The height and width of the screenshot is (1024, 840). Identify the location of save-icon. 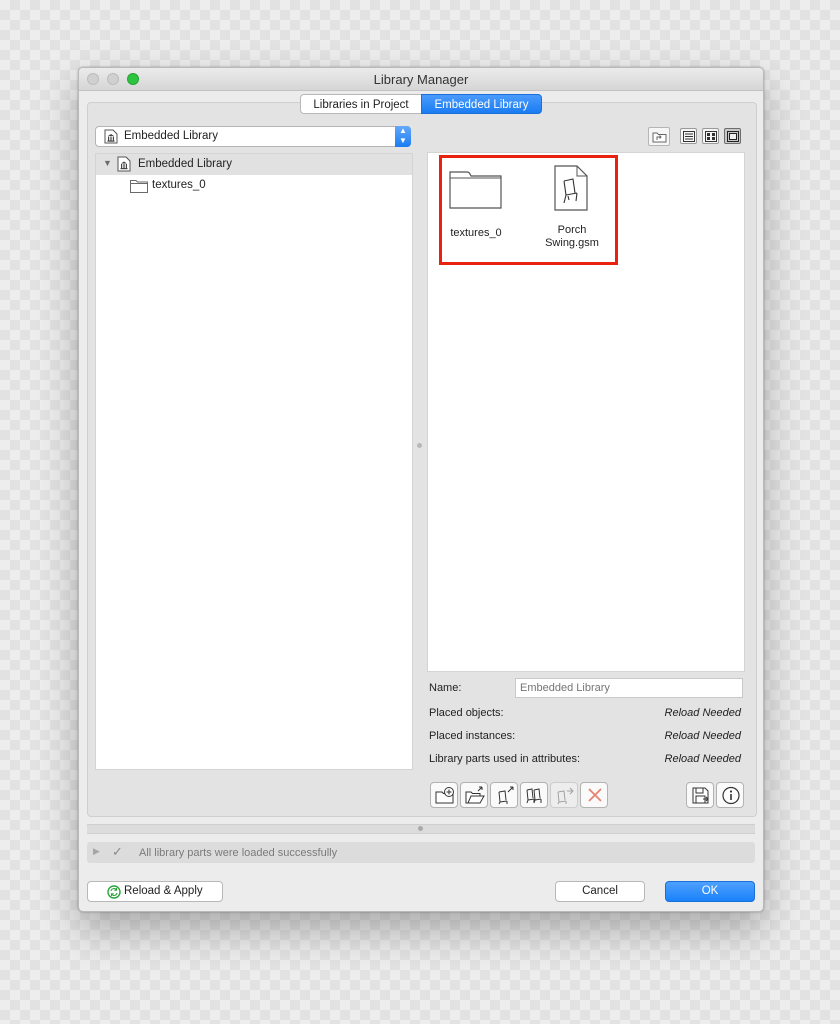
(700, 795).